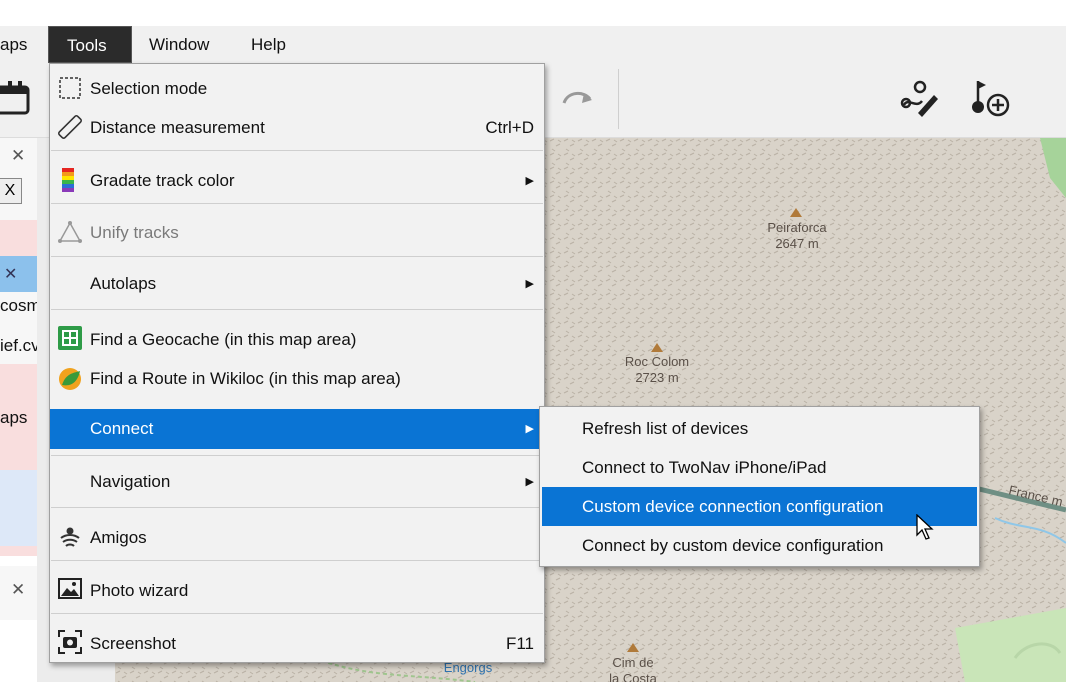 The height and width of the screenshot is (682, 1066). Describe the element at coordinates (70, 338) in the screenshot. I see `geocache-icon` at that location.